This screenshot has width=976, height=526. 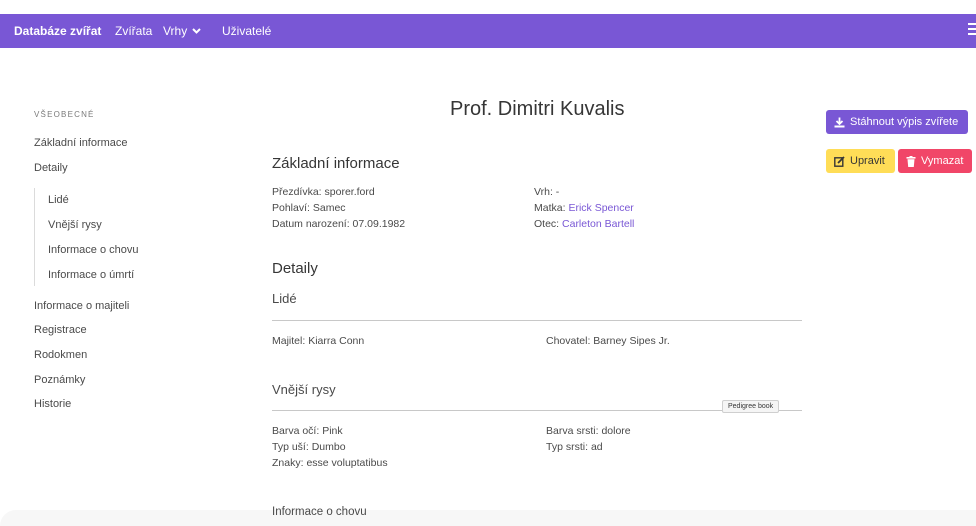 I want to click on nav-animals-label: Zvířata, so click(x=134, y=31).